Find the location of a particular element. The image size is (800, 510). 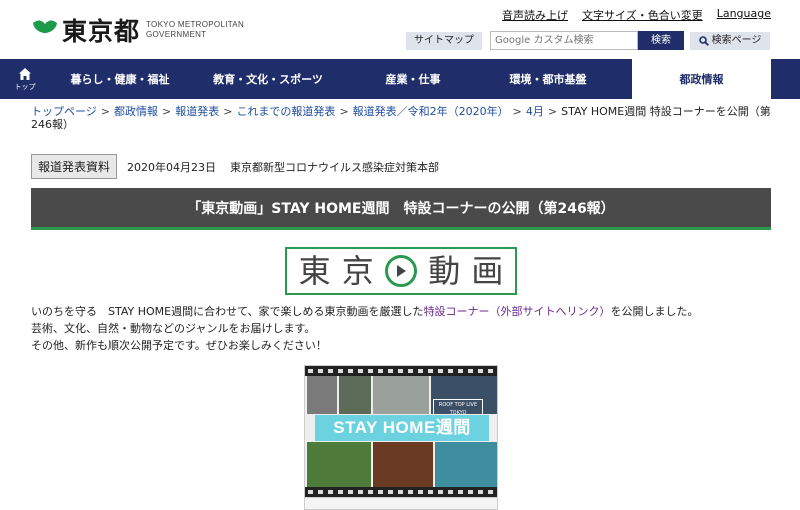

body-line-3: その他、新作も順次公開予定です。ぜひお楽しみください！ is located at coordinates (179, 345).